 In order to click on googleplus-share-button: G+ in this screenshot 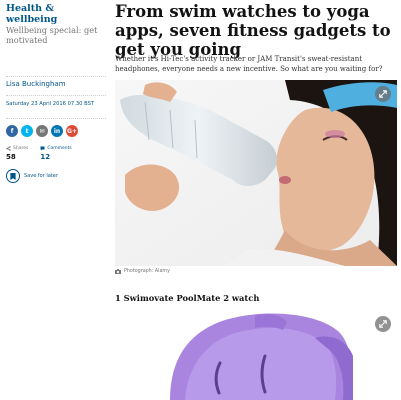, I will do `click(72, 131)`.